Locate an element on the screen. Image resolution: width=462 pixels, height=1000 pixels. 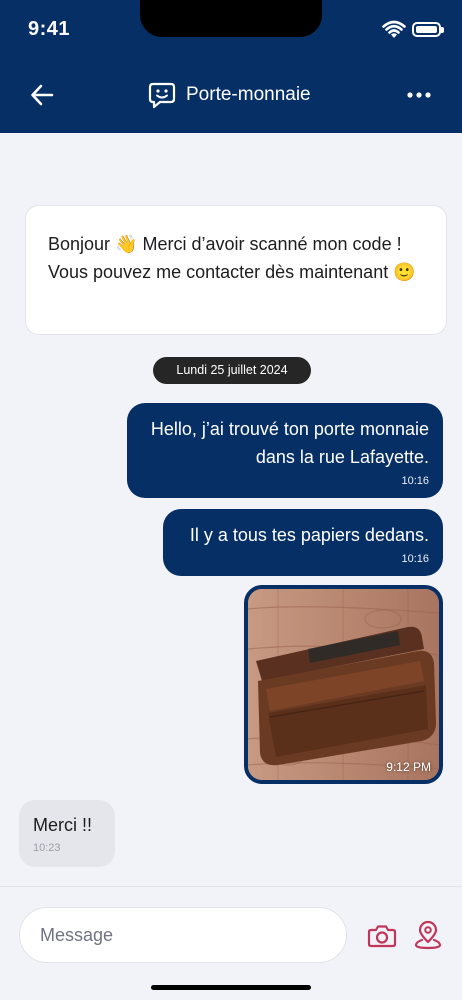
wallet-photo is located at coordinates (343, 684).